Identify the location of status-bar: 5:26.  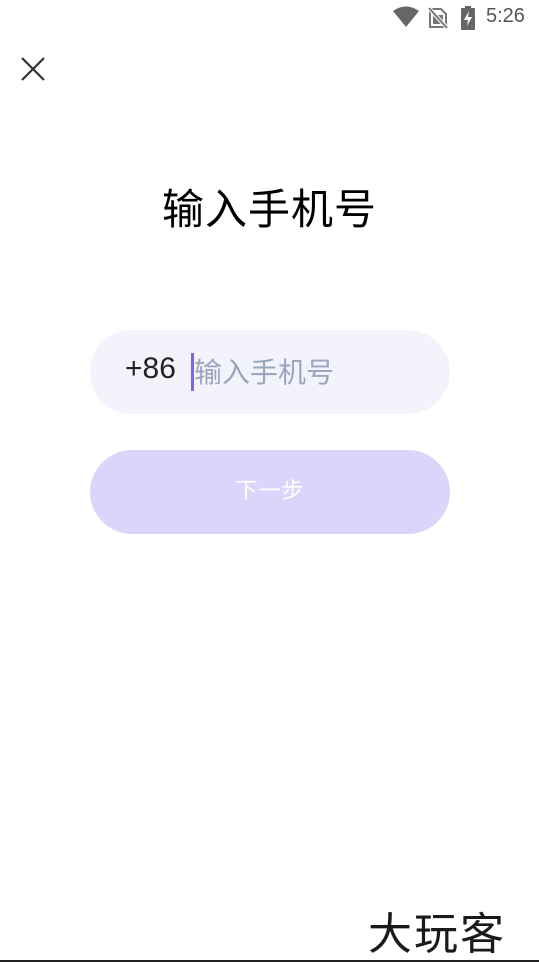
(269, 18).